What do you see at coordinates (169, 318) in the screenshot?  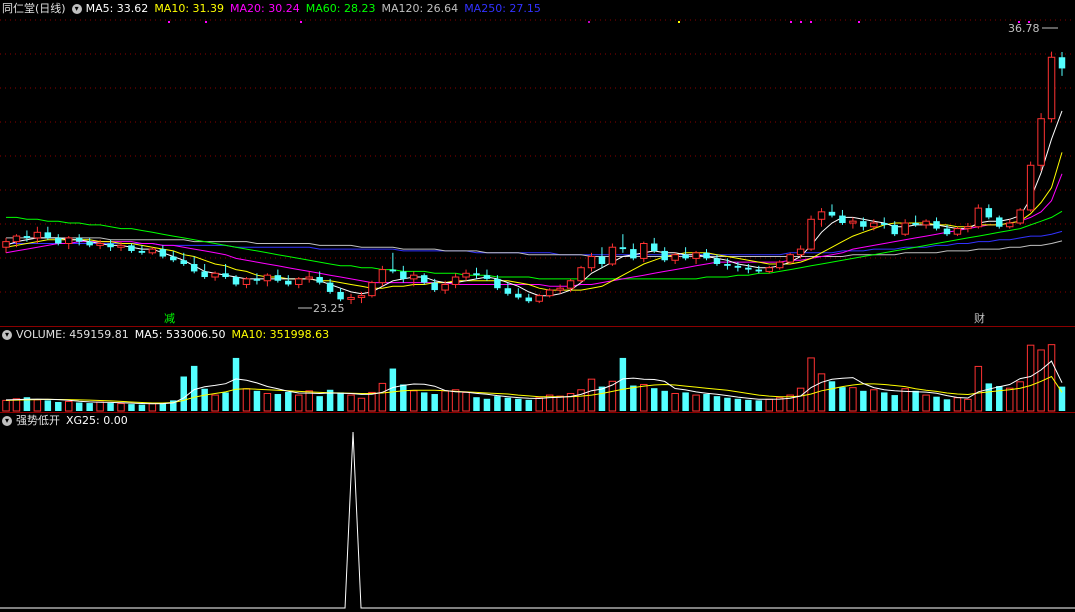 I see `event-marker-reduce: 减` at bounding box center [169, 318].